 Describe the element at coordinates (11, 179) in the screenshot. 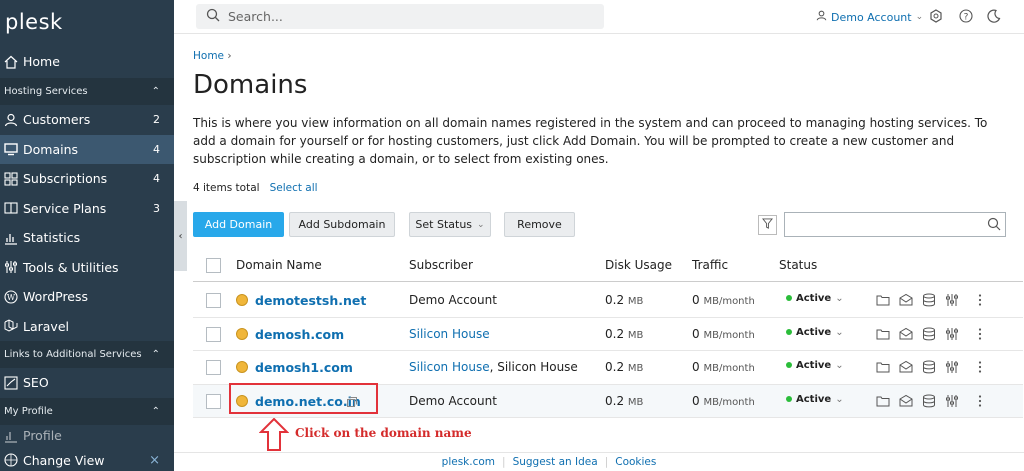

I see `grid-icon` at that location.